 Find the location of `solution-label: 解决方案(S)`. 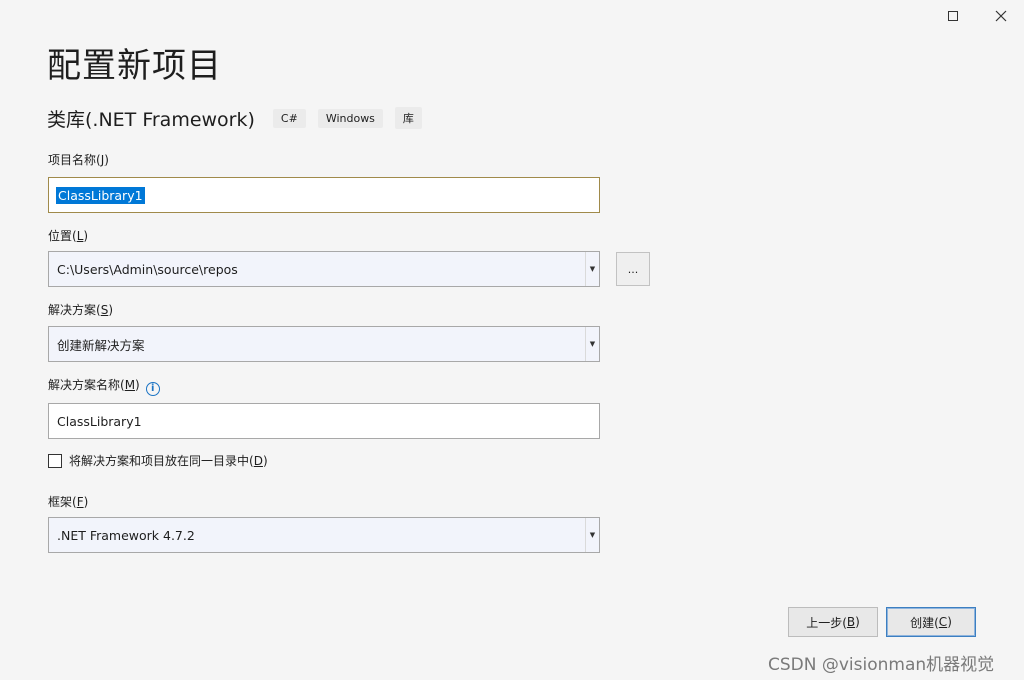

solution-label: 解决方案(S) is located at coordinates (80, 310).